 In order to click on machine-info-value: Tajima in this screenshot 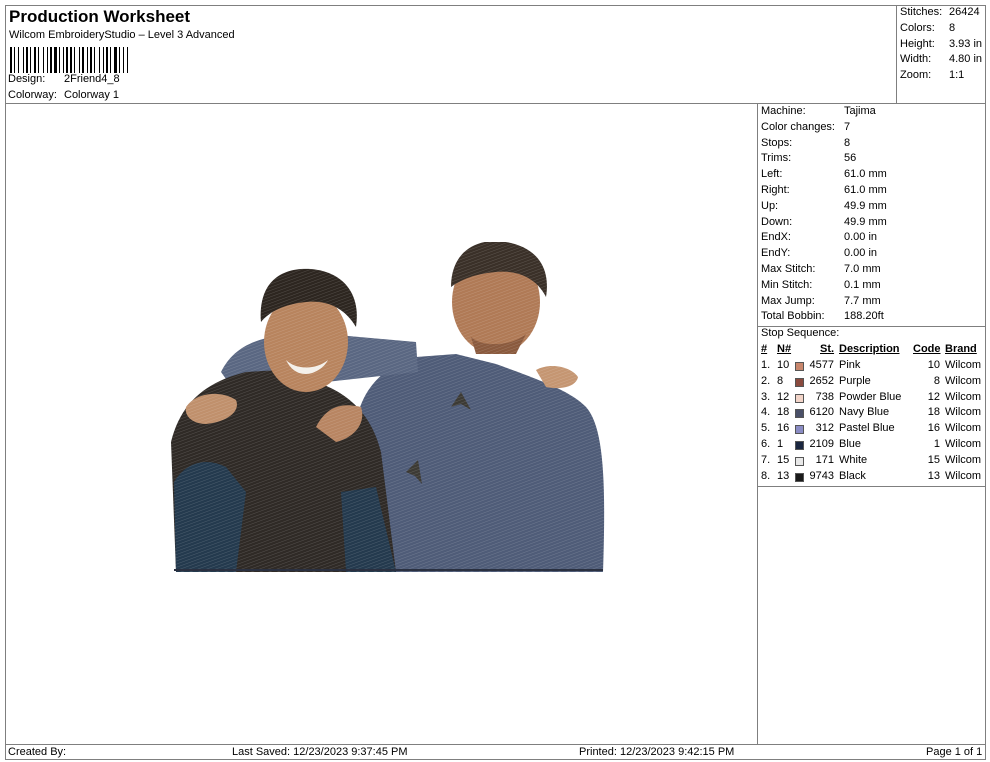, I will do `click(860, 111)`.